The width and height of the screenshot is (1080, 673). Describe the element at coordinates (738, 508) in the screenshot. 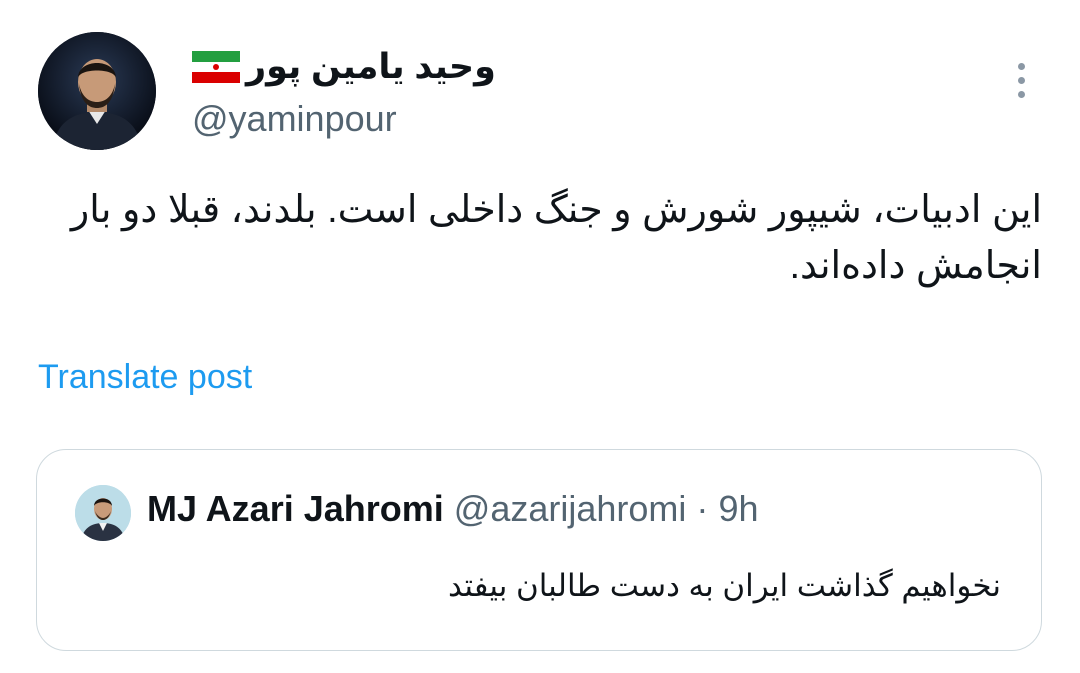

I see `quoted-timestamp: 9h` at that location.